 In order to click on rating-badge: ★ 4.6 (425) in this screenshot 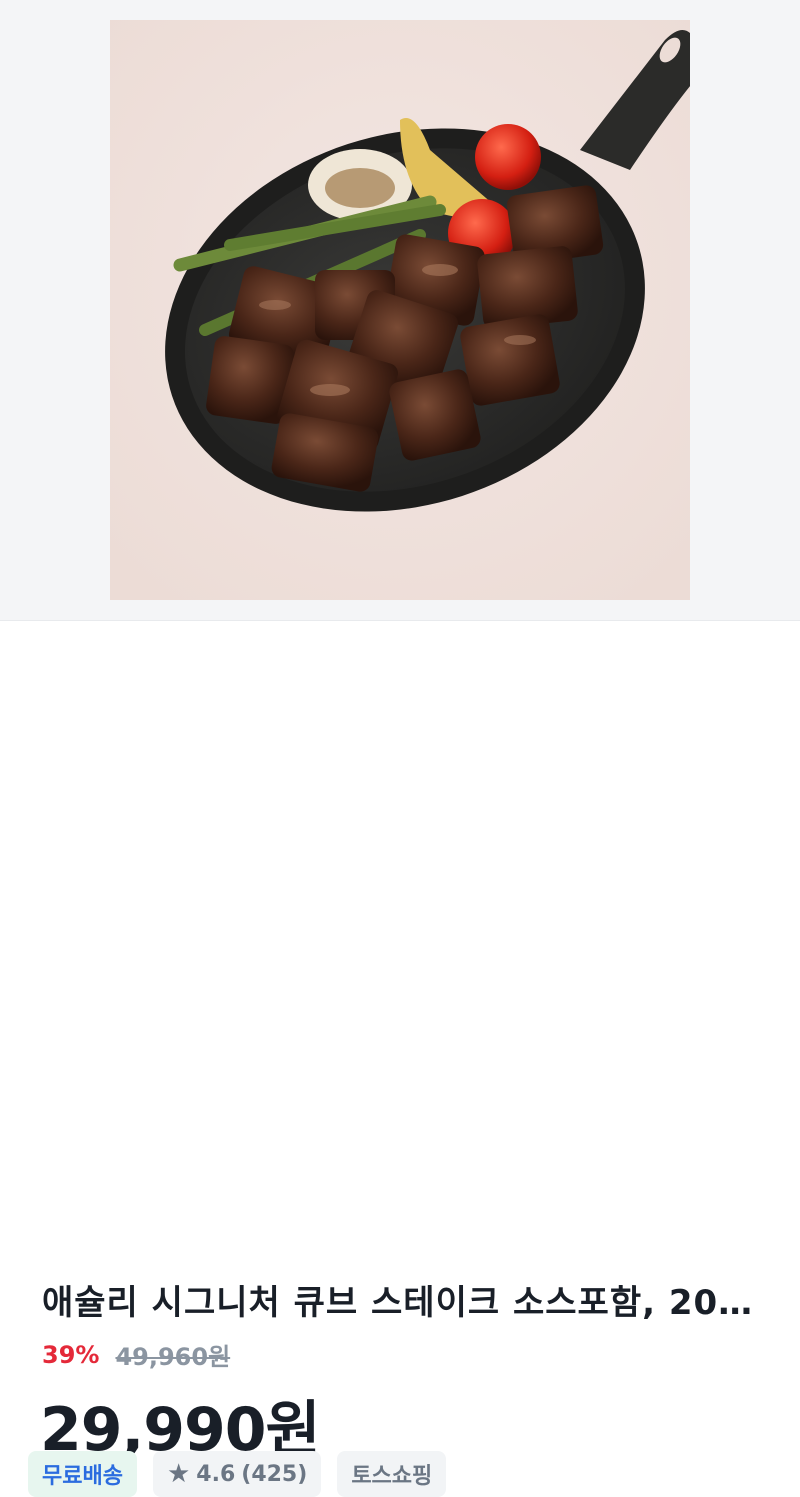, I will do `click(237, 1474)`.